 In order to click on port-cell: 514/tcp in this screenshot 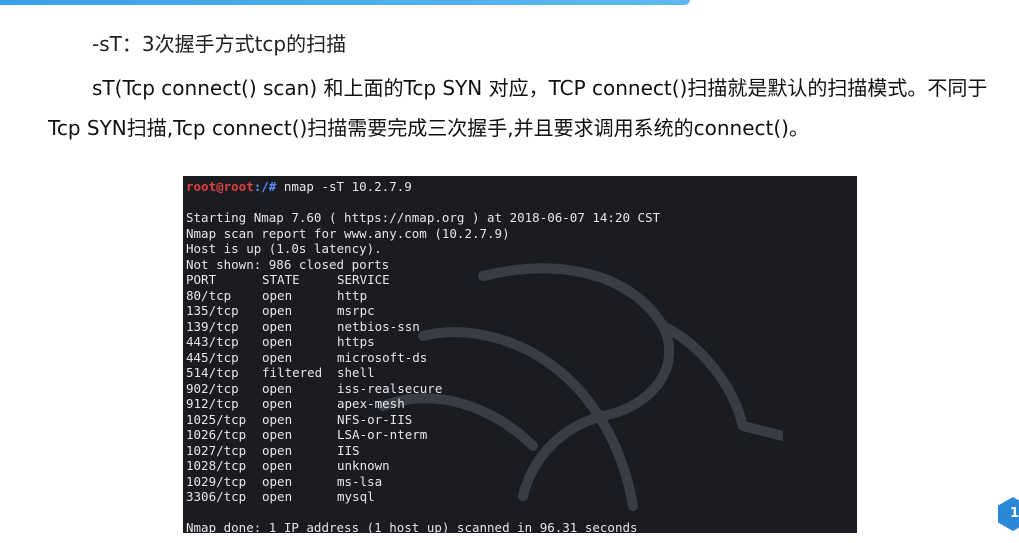, I will do `click(212, 372)`.